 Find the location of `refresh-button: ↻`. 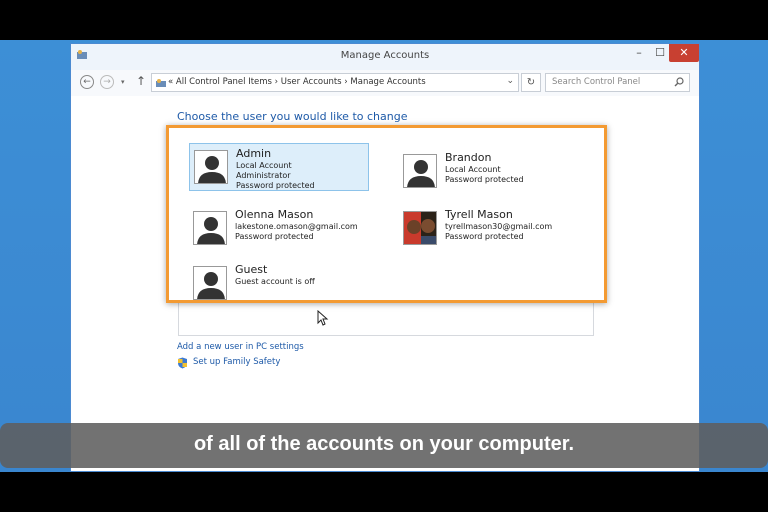

refresh-button: ↻ is located at coordinates (531, 82).